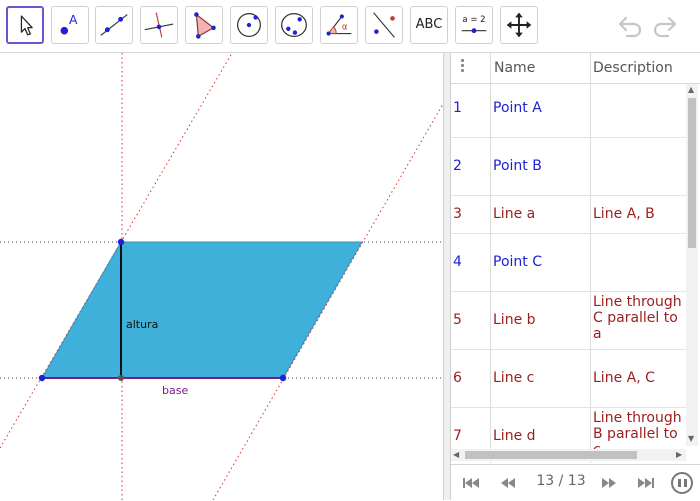 The height and width of the screenshot is (501, 700). I want to click on conic-tool-button, so click(294, 25).